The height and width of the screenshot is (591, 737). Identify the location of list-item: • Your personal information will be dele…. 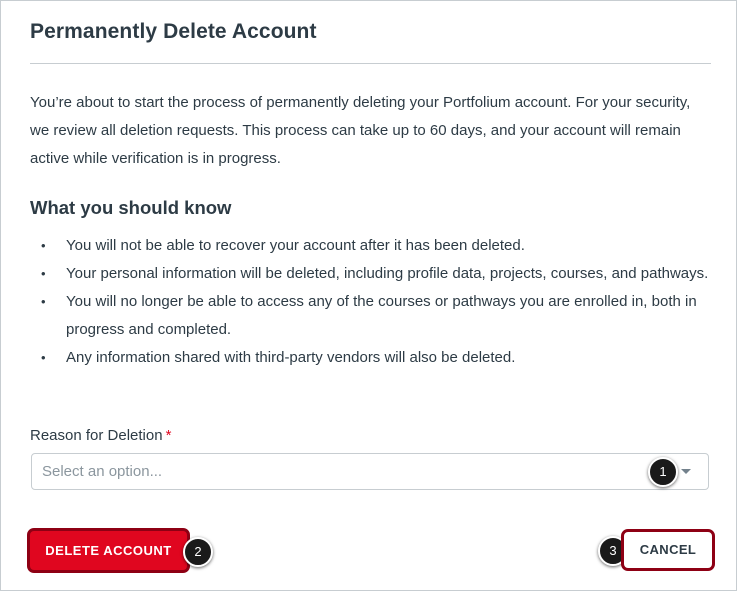
(370, 274).